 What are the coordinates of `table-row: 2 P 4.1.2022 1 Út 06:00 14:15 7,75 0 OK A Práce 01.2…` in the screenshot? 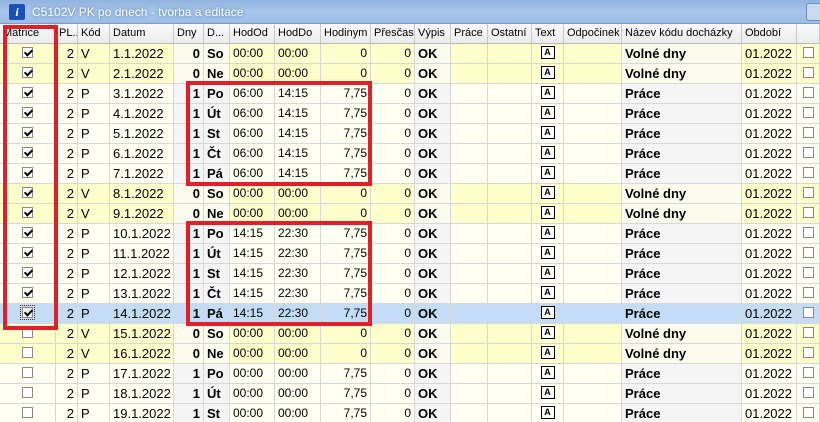 It's located at (410, 114).